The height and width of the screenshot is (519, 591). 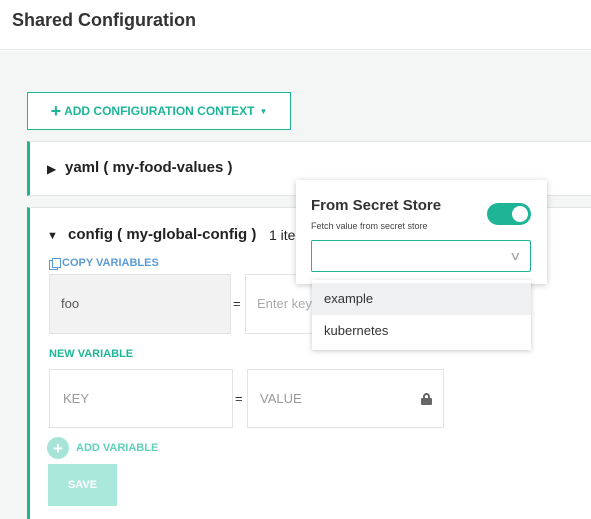 What do you see at coordinates (515, 256) in the screenshot?
I see `chevron-down-icon: ∨` at bounding box center [515, 256].